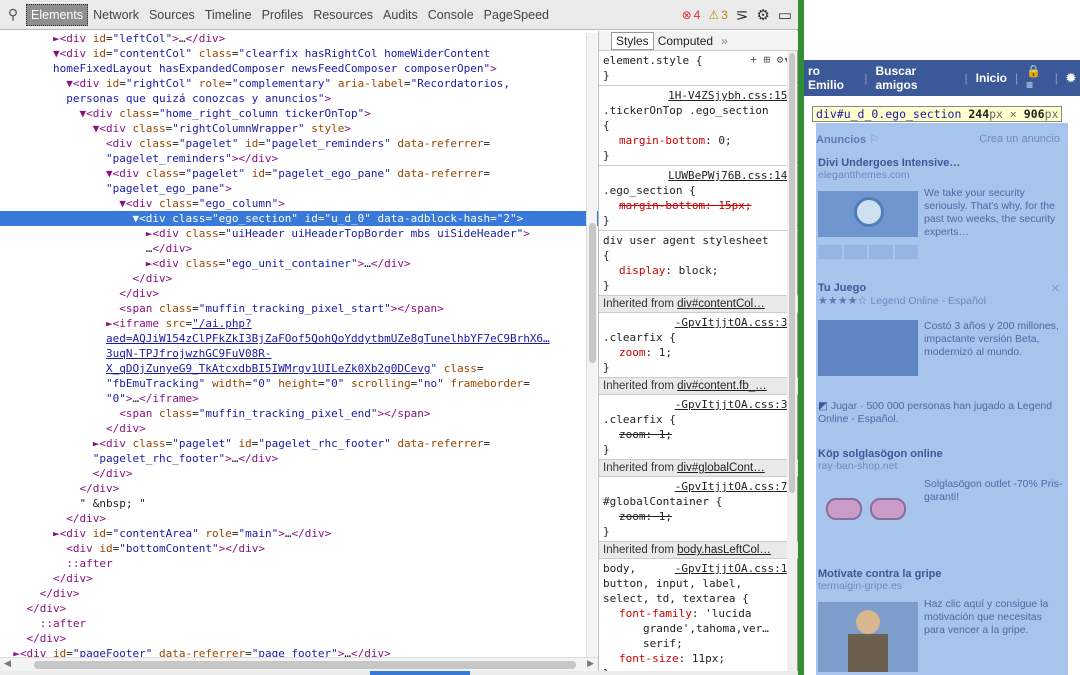 This screenshot has height=675, width=1080. Describe the element at coordinates (1071, 78) in the screenshot. I see `settings-icon: ✹` at that location.